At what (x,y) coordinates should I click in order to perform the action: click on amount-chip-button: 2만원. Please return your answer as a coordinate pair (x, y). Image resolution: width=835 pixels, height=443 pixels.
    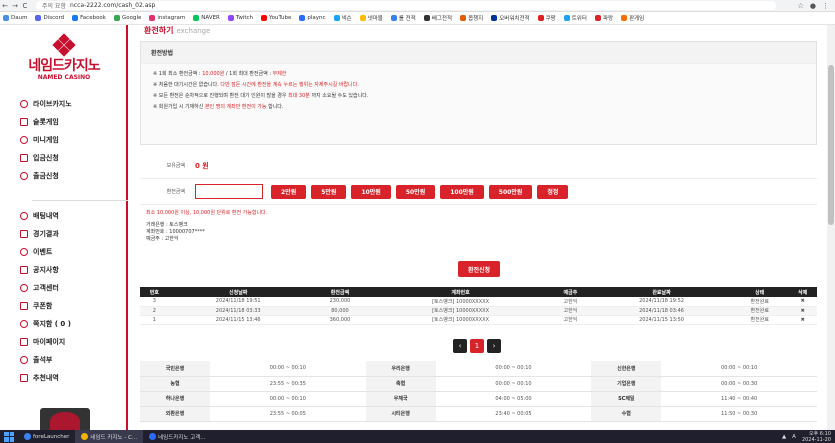
    Looking at the image, I should click on (289, 191).